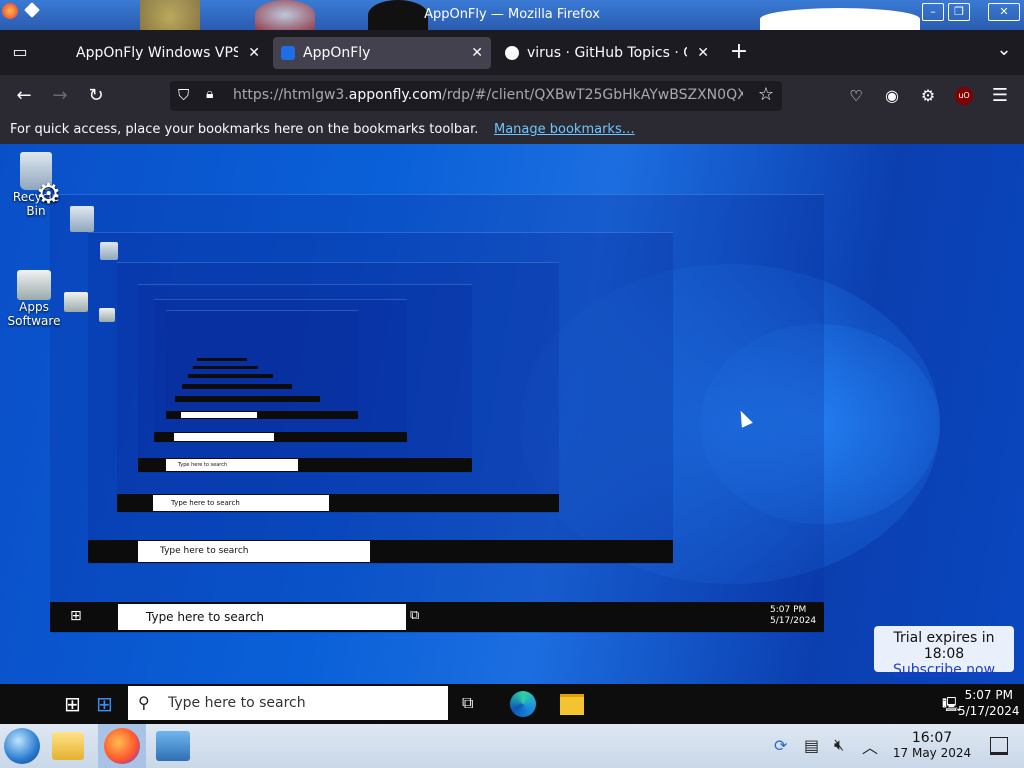 The height and width of the screenshot is (768, 1024). I want to click on firefox-view-icon: ▭, so click(20, 52).